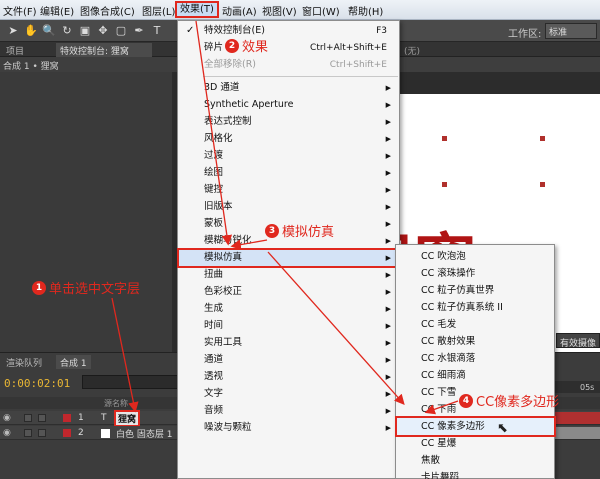  Describe the element at coordinates (475, 358) in the screenshot. I see `submenu-item-cc-mercury: CC 水银滴落` at that location.